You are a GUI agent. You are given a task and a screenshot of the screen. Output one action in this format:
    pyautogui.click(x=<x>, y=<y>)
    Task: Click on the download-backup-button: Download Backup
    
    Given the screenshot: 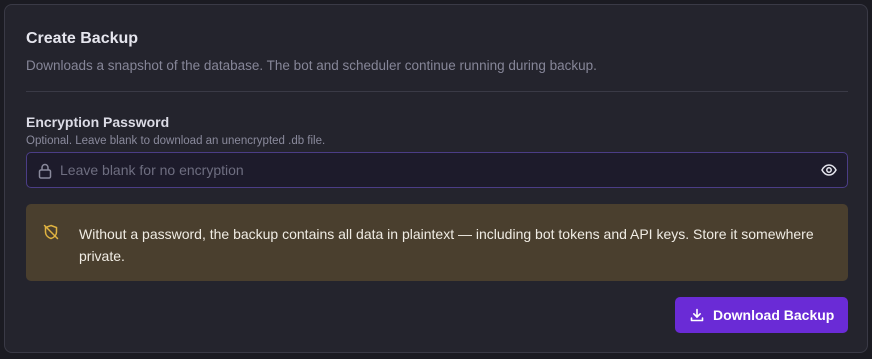 What is the action you would take?
    pyautogui.click(x=761, y=315)
    